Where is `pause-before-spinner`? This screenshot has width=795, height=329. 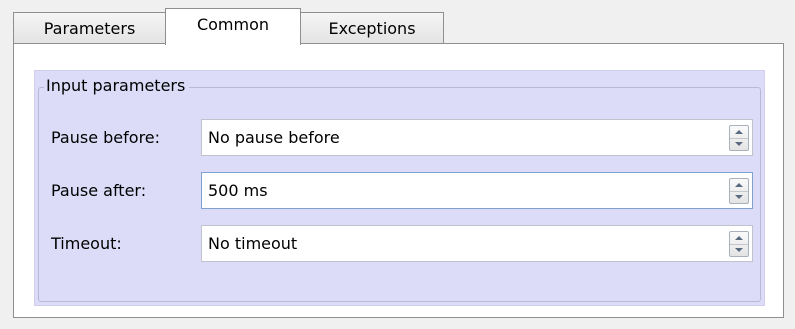 pause-before-spinner is located at coordinates (739, 138).